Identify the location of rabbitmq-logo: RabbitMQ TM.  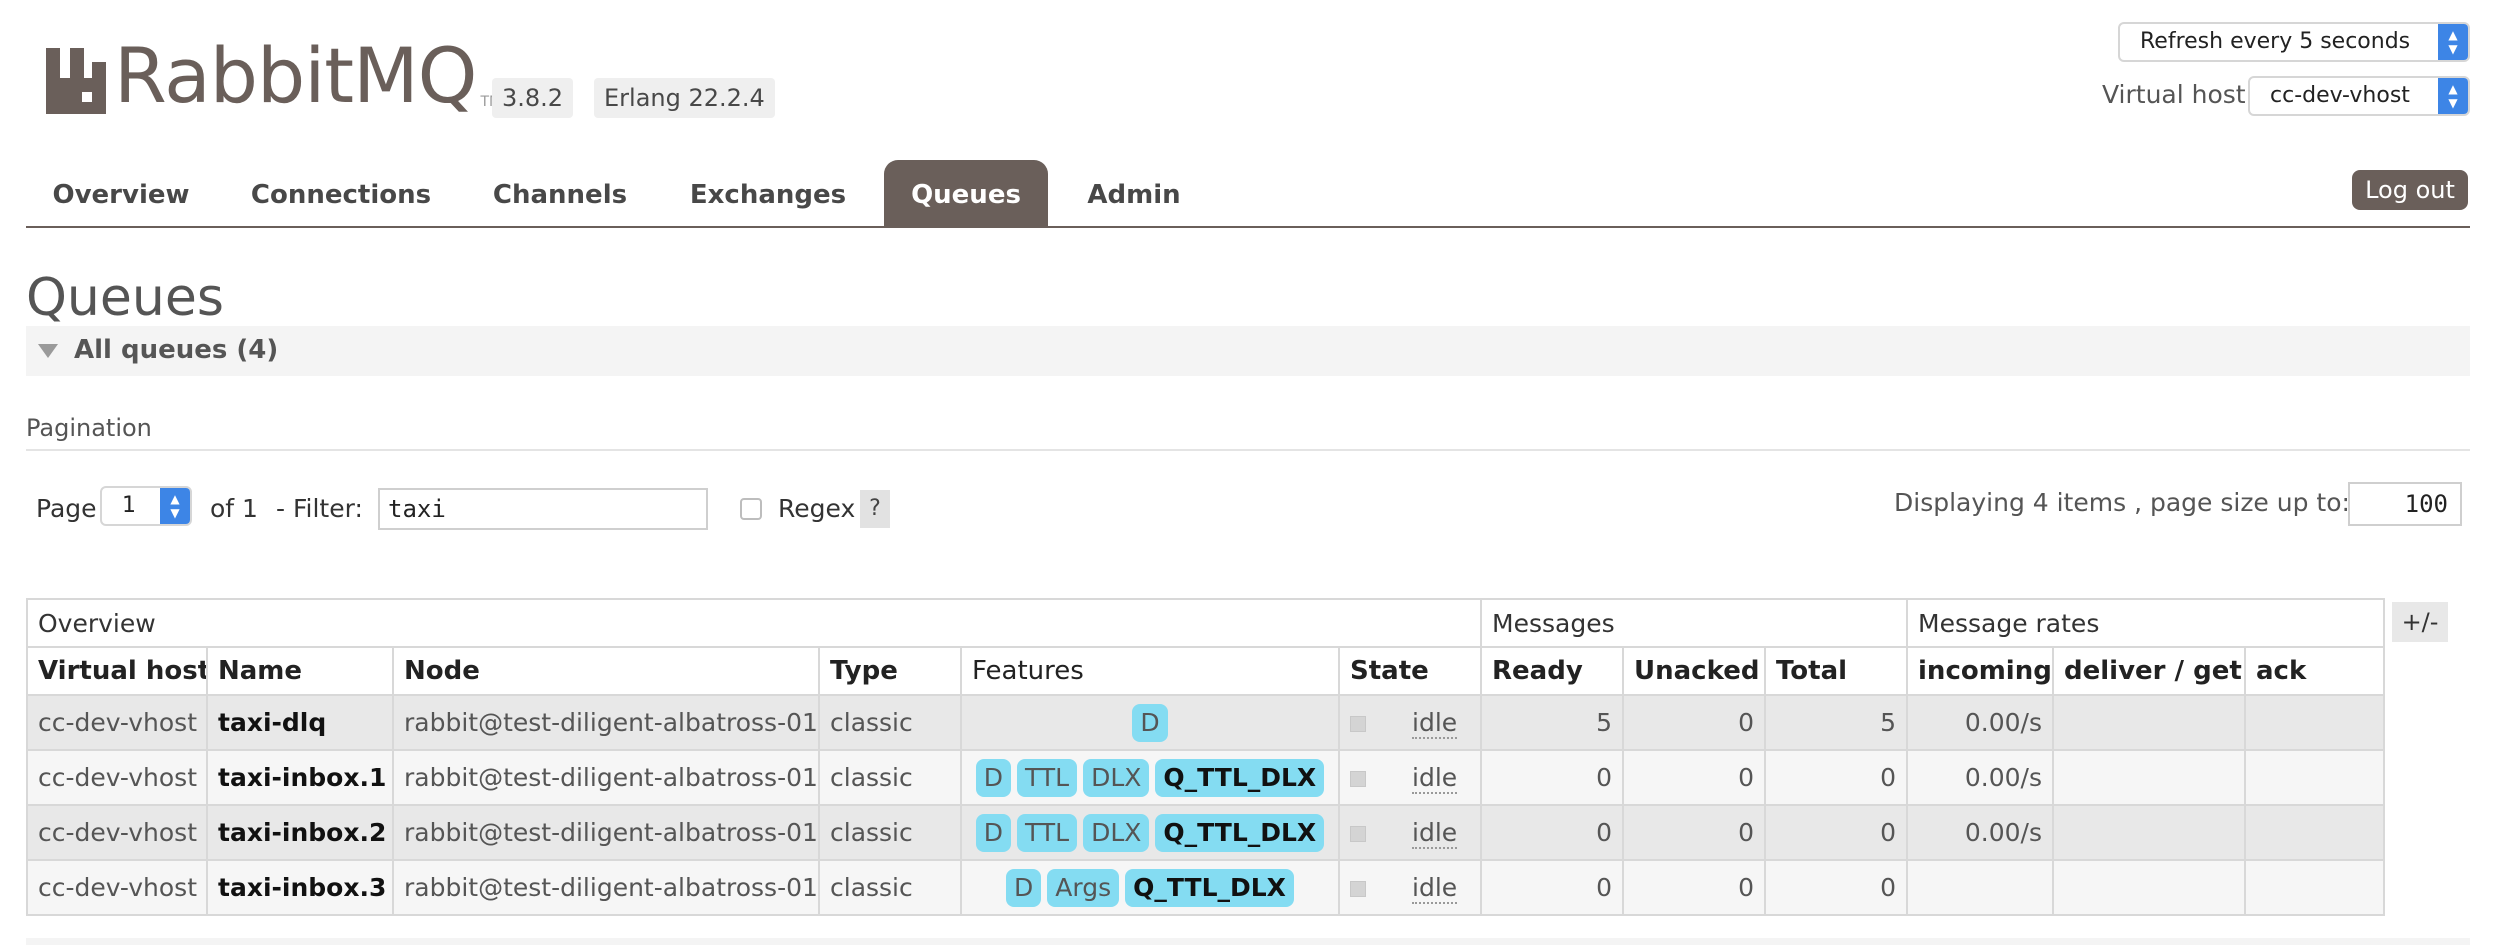
(273, 74).